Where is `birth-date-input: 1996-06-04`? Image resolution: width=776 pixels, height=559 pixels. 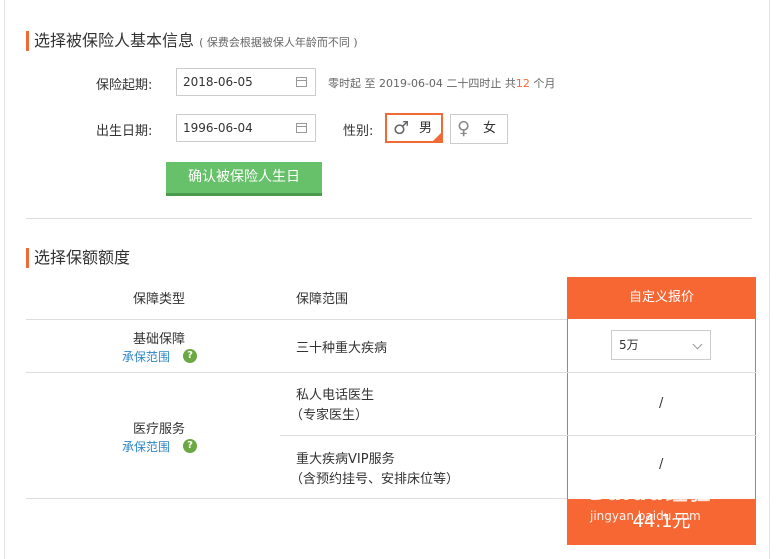
birth-date-input: 1996-06-04 is located at coordinates (246, 128).